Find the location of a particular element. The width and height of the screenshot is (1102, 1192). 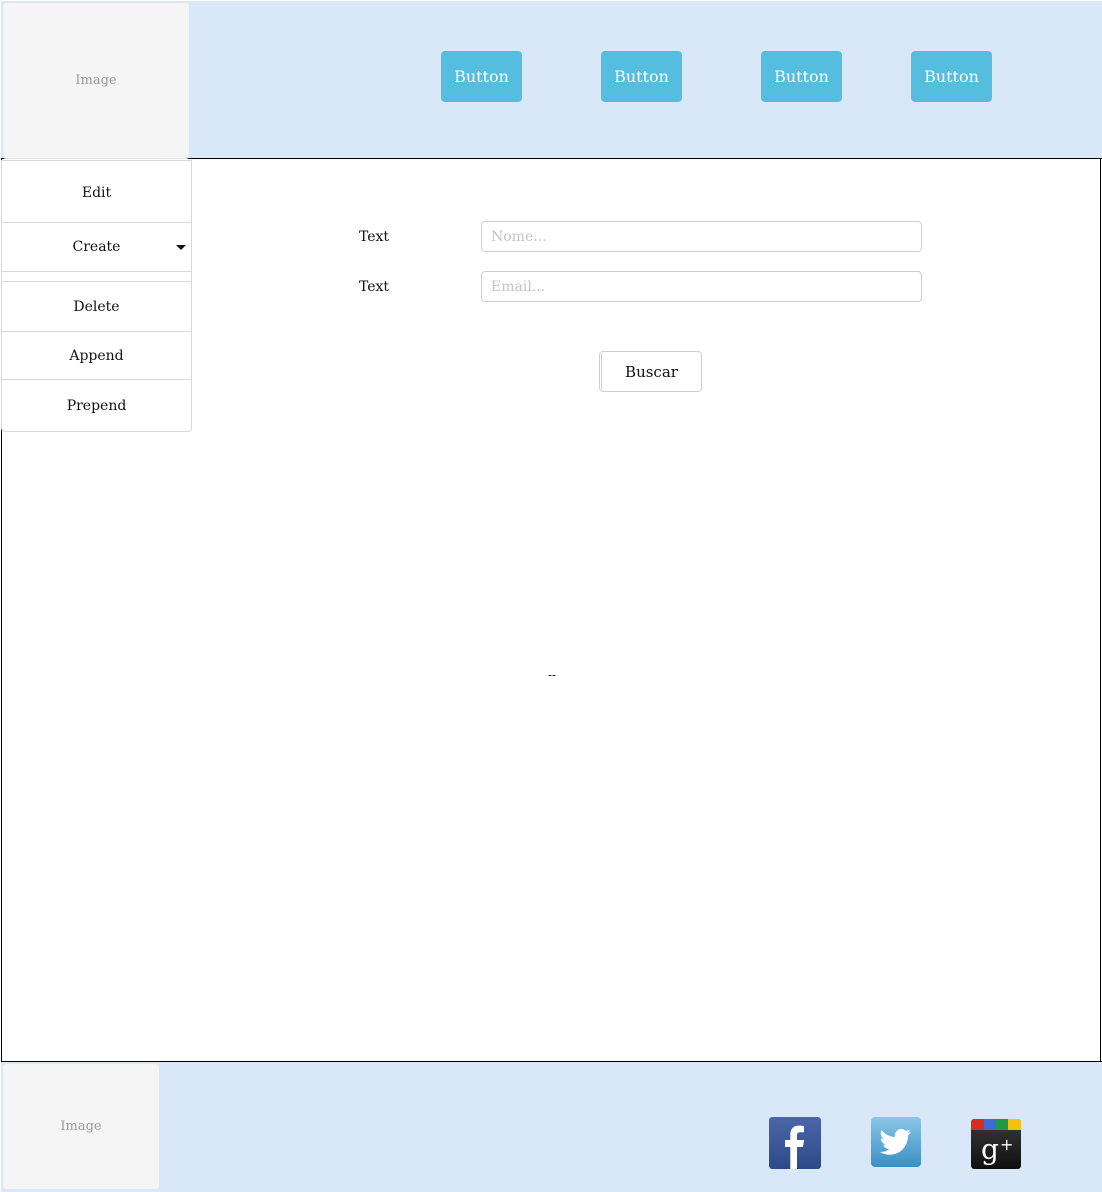

menu-item-append: Append is located at coordinates (96, 355).